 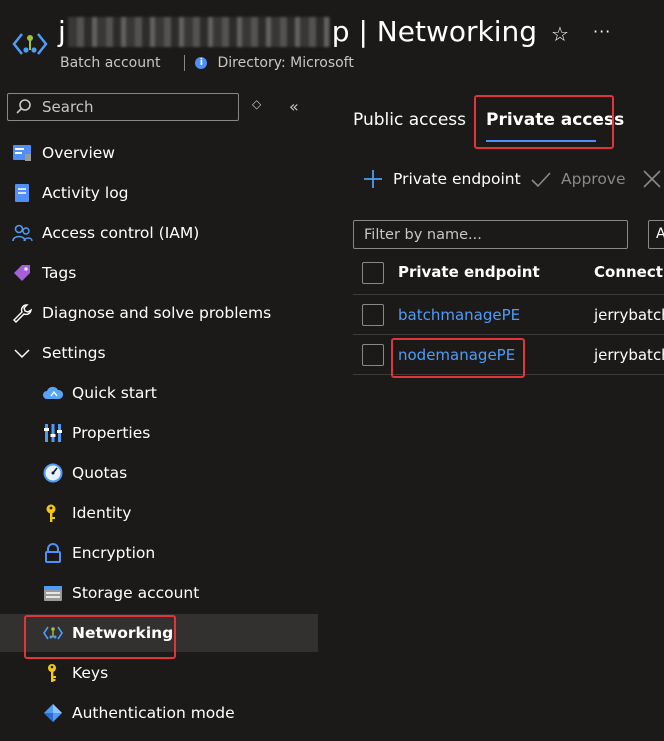 I want to click on tab-public-access: Public access, so click(x=409, y=120).